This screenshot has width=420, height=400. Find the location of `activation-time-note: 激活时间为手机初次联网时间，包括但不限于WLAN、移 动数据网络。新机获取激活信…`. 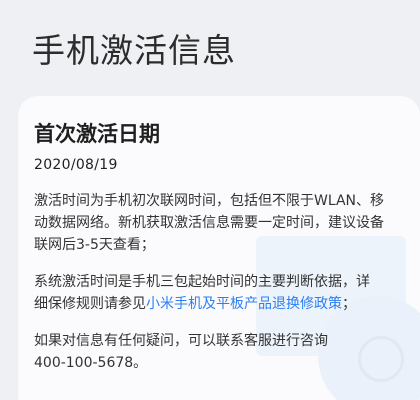

activation-time-note: 激活时间为手机初次联网时间，包括但不限于WLAN、移 动数据网络。新机获取激活信… is located at coordinates (214, 223).